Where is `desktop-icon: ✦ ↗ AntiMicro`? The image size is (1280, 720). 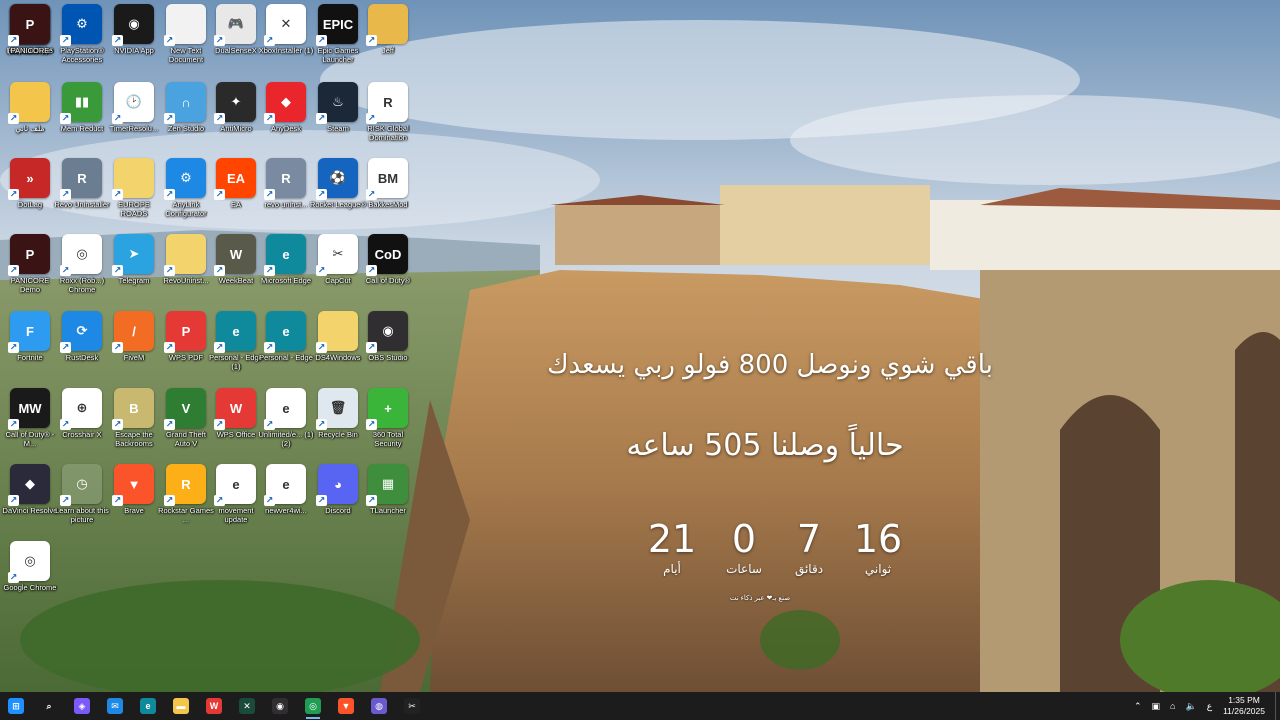 desktop-icon: ✦ ↗ AntiMicro is located at coordinates (236, 107).